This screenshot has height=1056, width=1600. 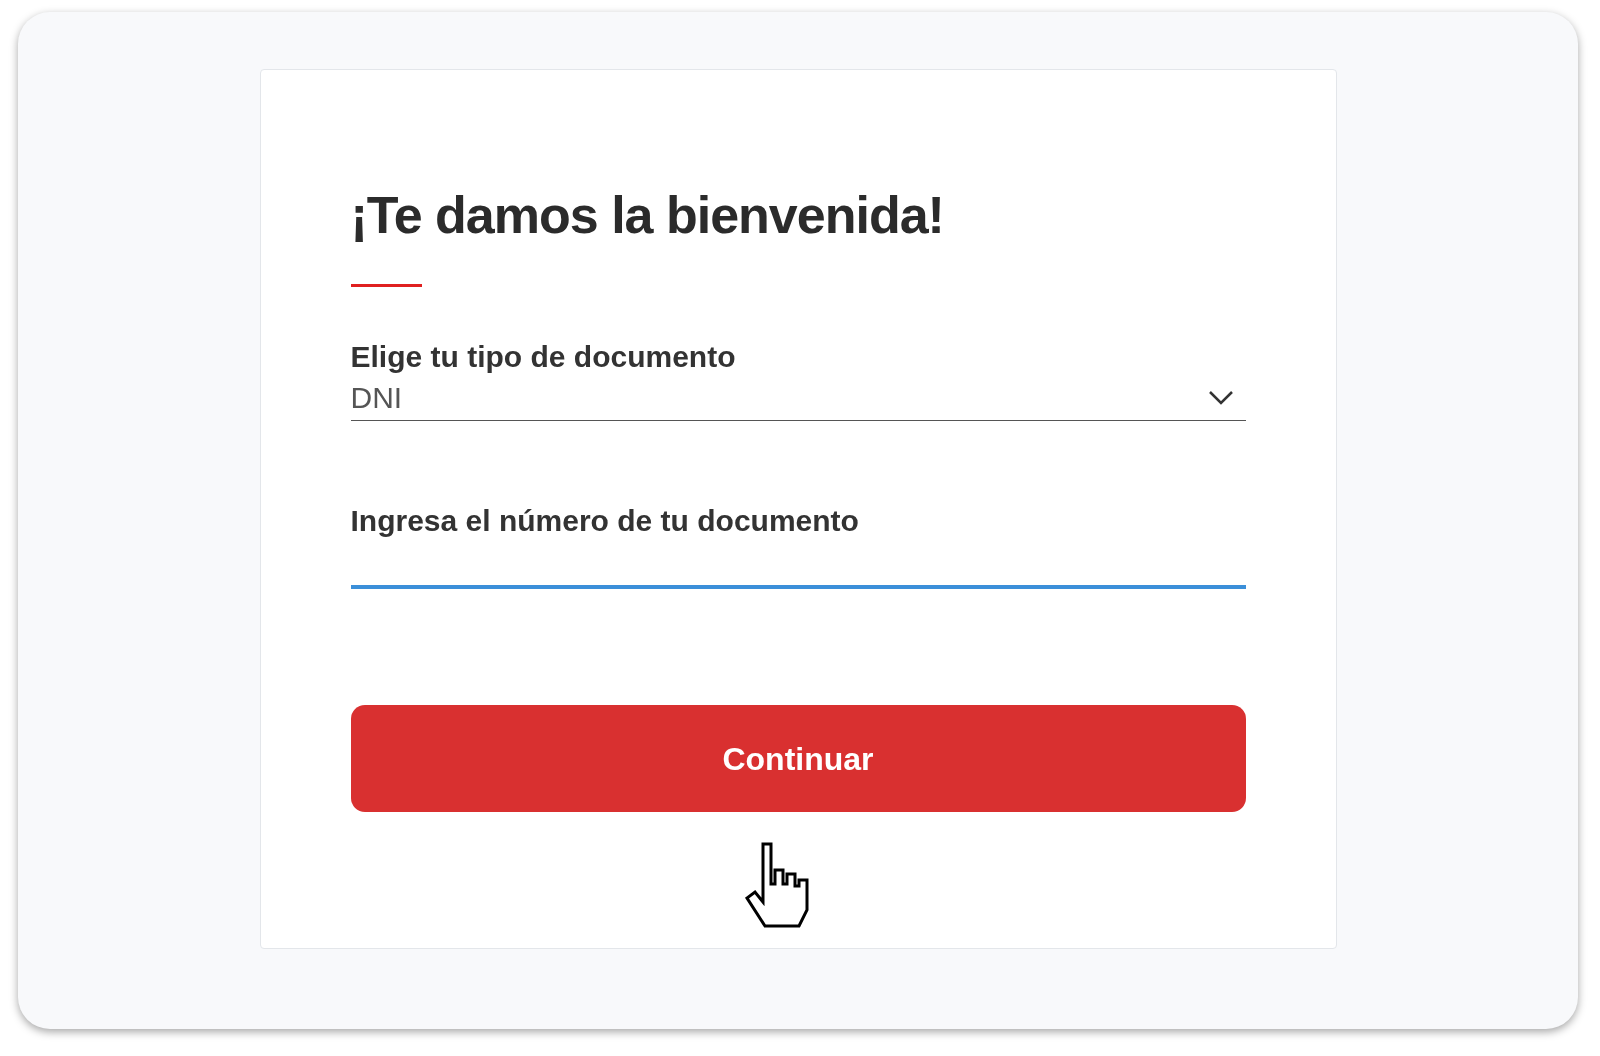 I want to click on chevron-down-icon, so click(x=1220, y=397).